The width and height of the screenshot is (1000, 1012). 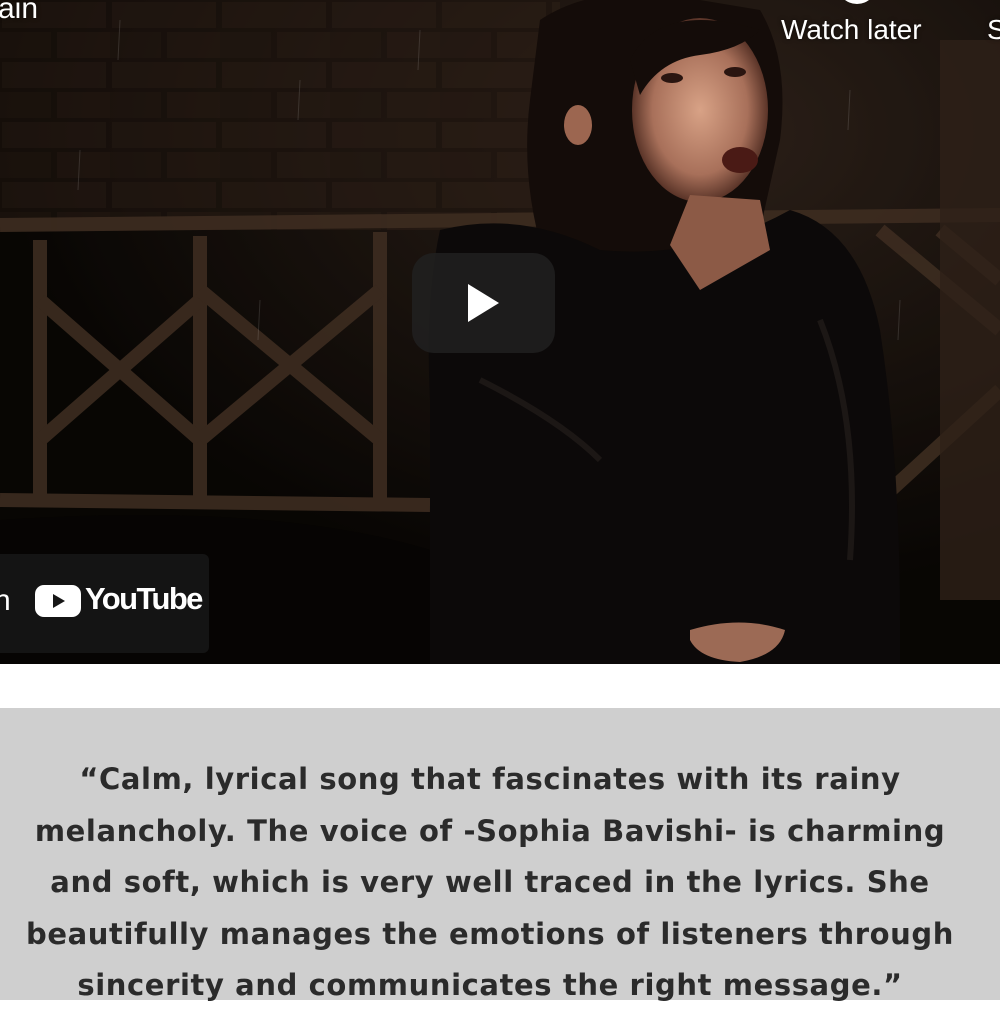 I want to click on youtube-wordmark: YouTube, so click(x=144, y=598).